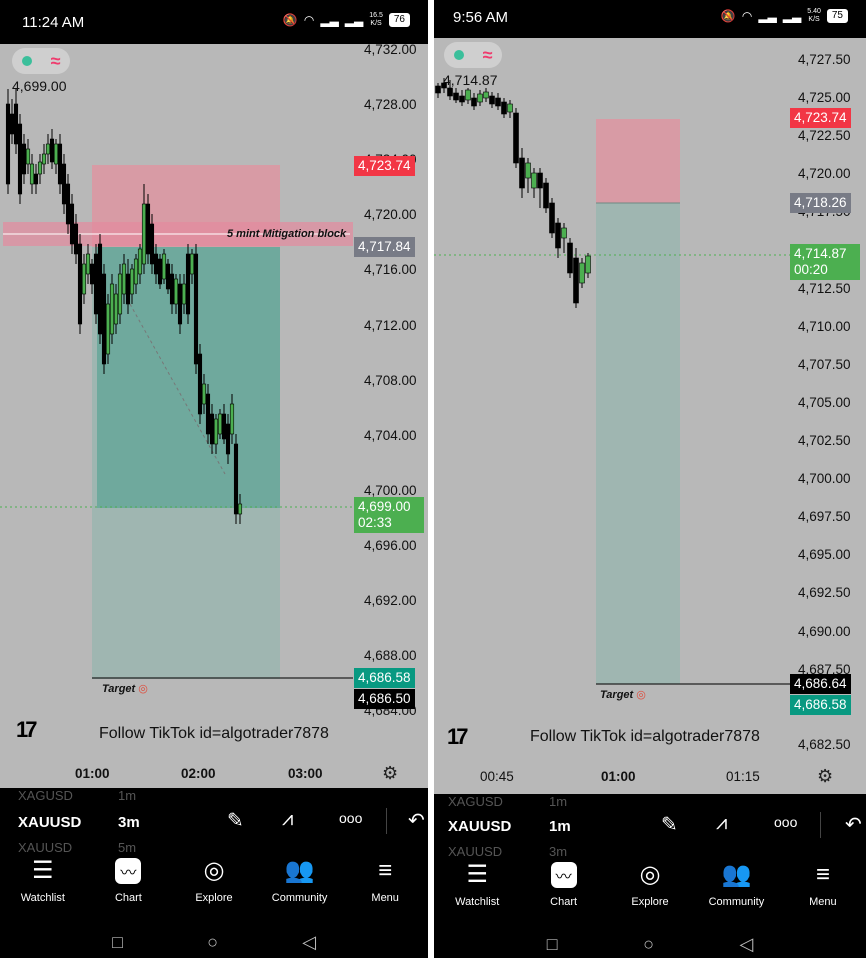 The image size is (866, 958). Describe the element at coordinates (824, 288) in the screenshot. I see `price-axis-label: 4,712.50` at that location.